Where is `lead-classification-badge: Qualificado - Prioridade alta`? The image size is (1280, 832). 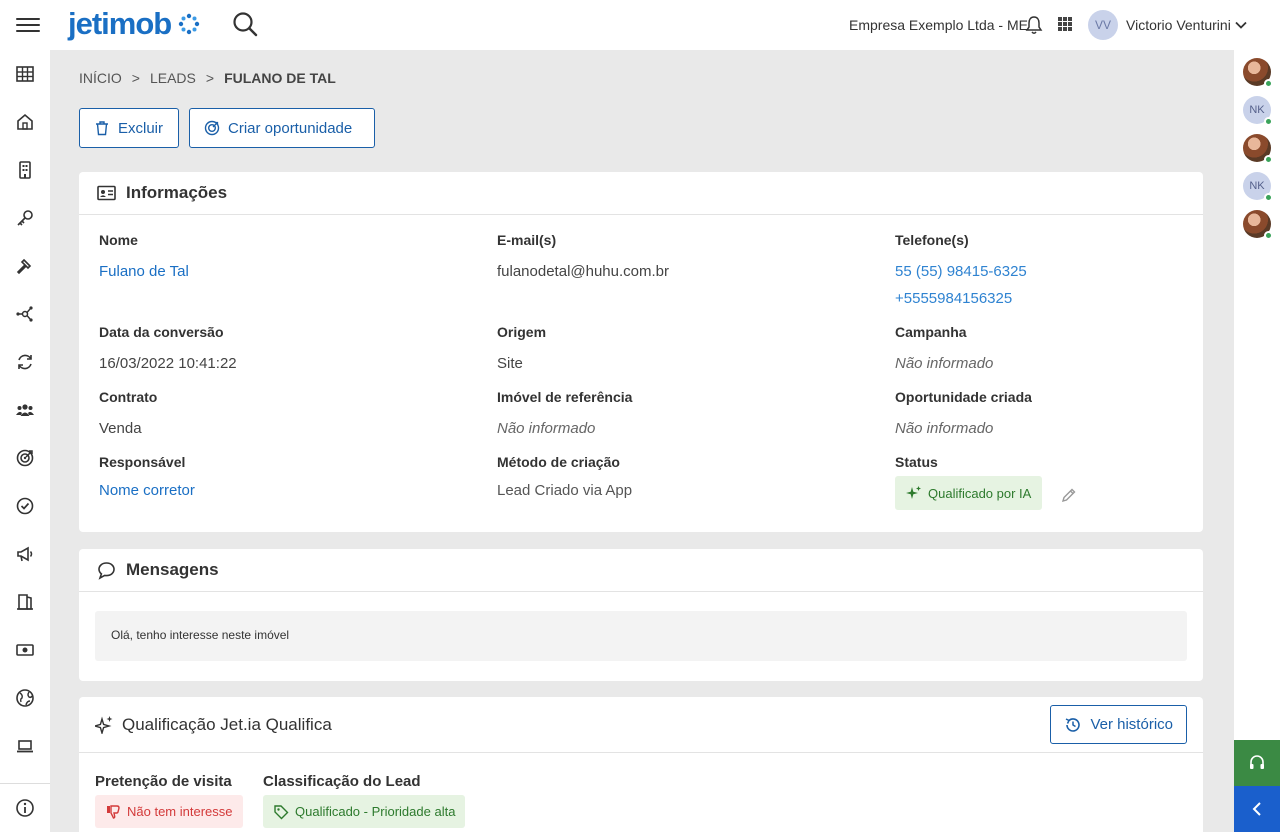 lead-classification-badge: Qualificado - Prioridade alta is located at coordinates (364, 811).